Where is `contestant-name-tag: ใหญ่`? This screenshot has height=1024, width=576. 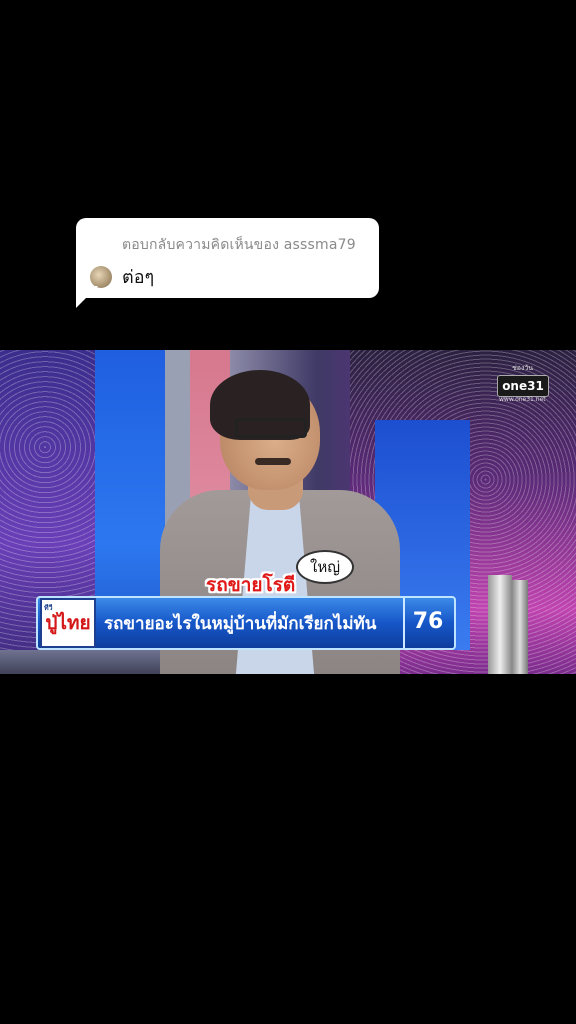 contestant-name-tag: ใหญ่ is located at coordinates (325, 567).